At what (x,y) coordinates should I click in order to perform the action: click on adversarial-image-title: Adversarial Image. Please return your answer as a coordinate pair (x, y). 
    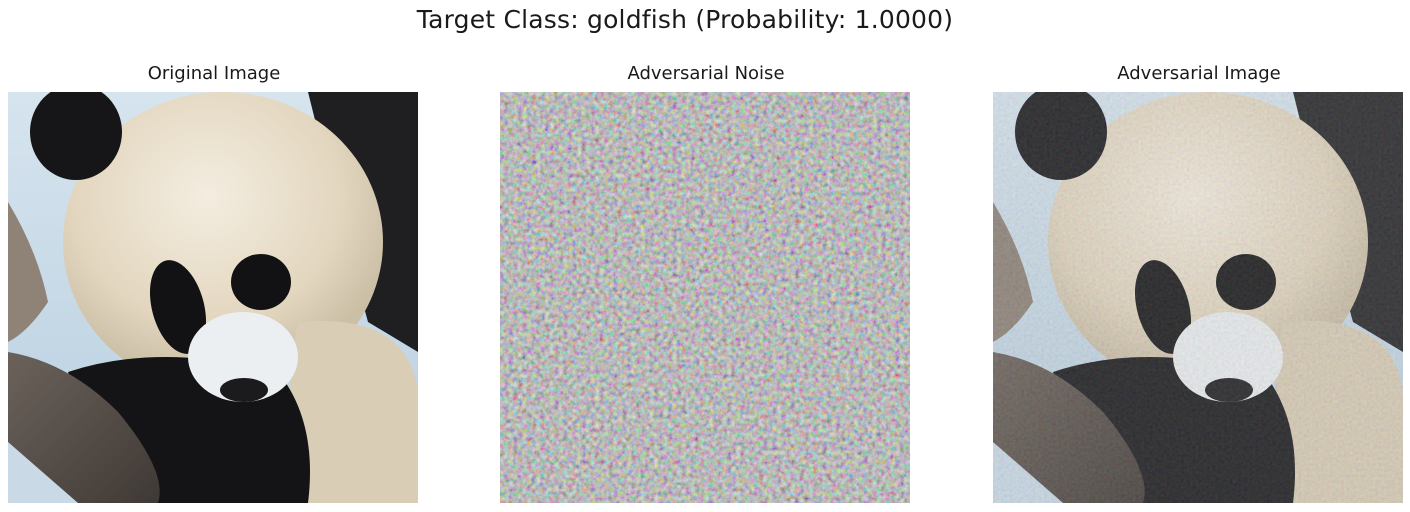
    Looking at the image, I should click on (1199, 73).